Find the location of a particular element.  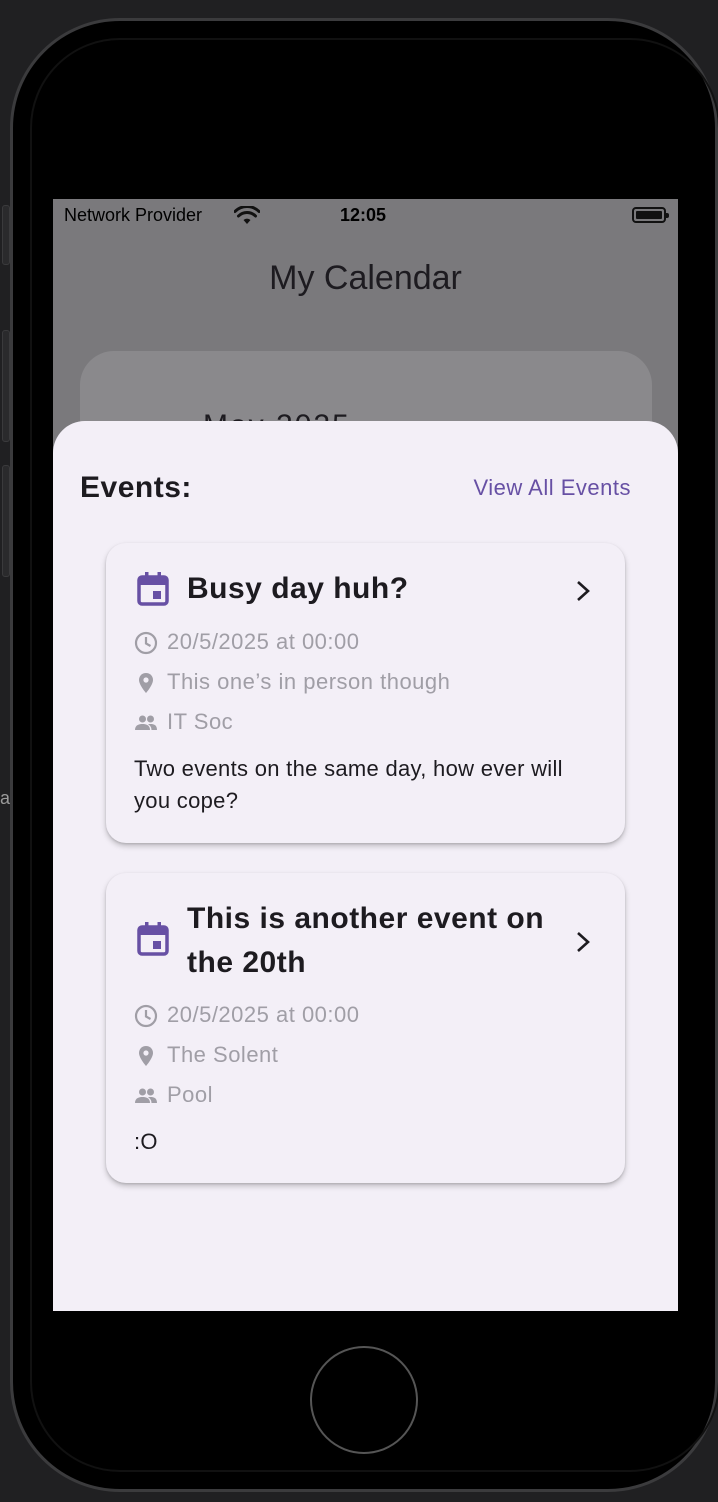

view-all-events-button: View All Events is located at coordinates (552, 488).